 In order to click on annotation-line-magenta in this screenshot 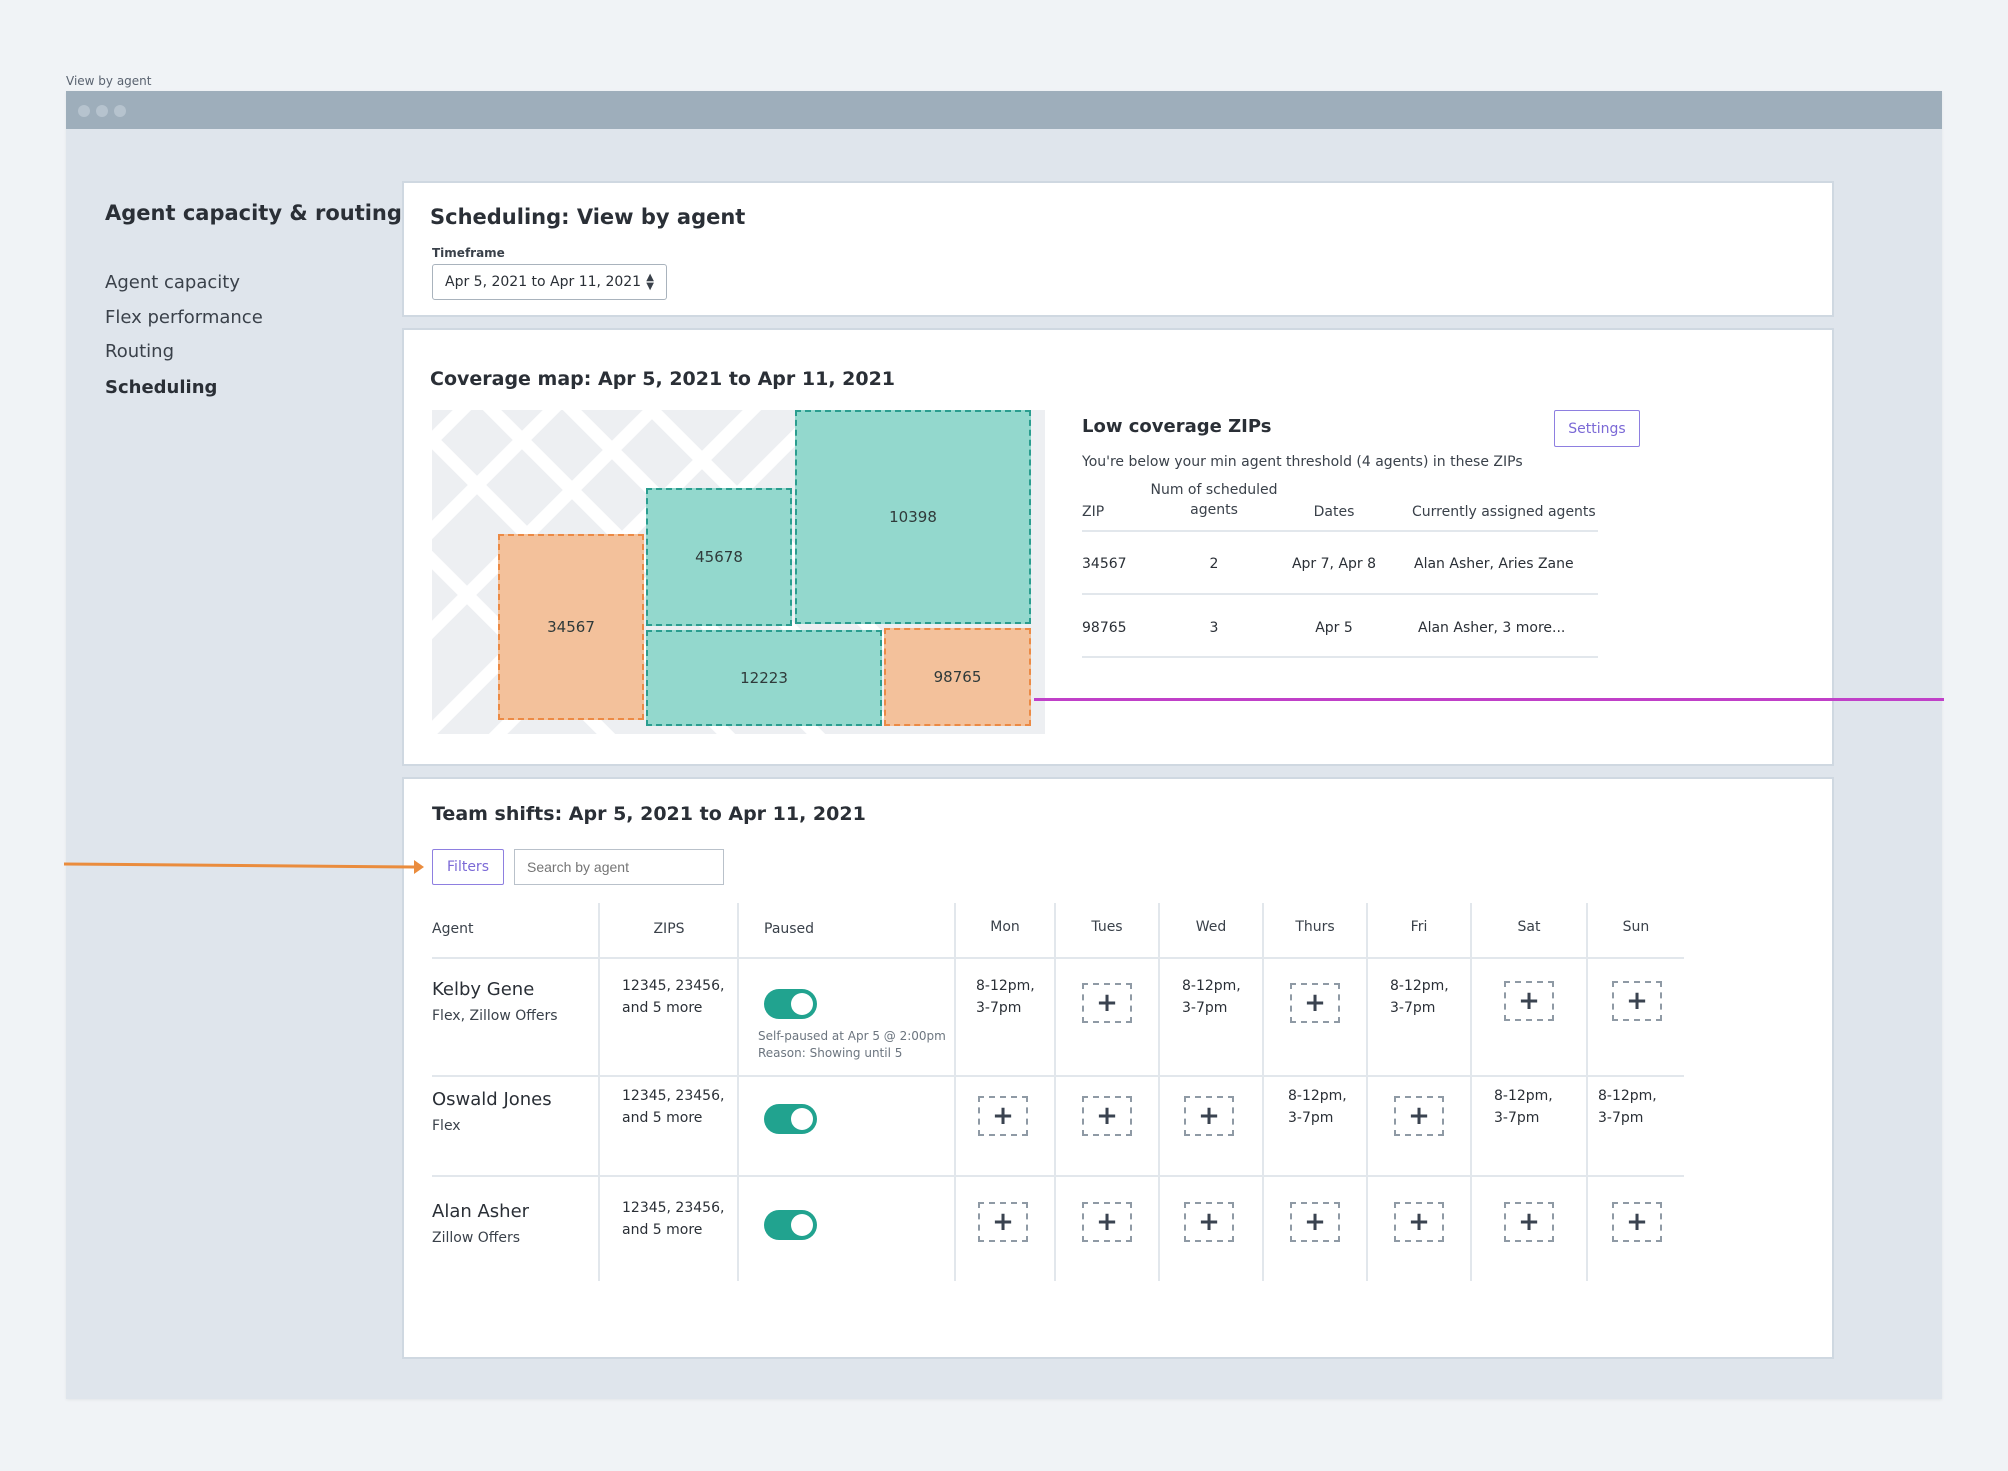, I will do `click(1489, 699)`.